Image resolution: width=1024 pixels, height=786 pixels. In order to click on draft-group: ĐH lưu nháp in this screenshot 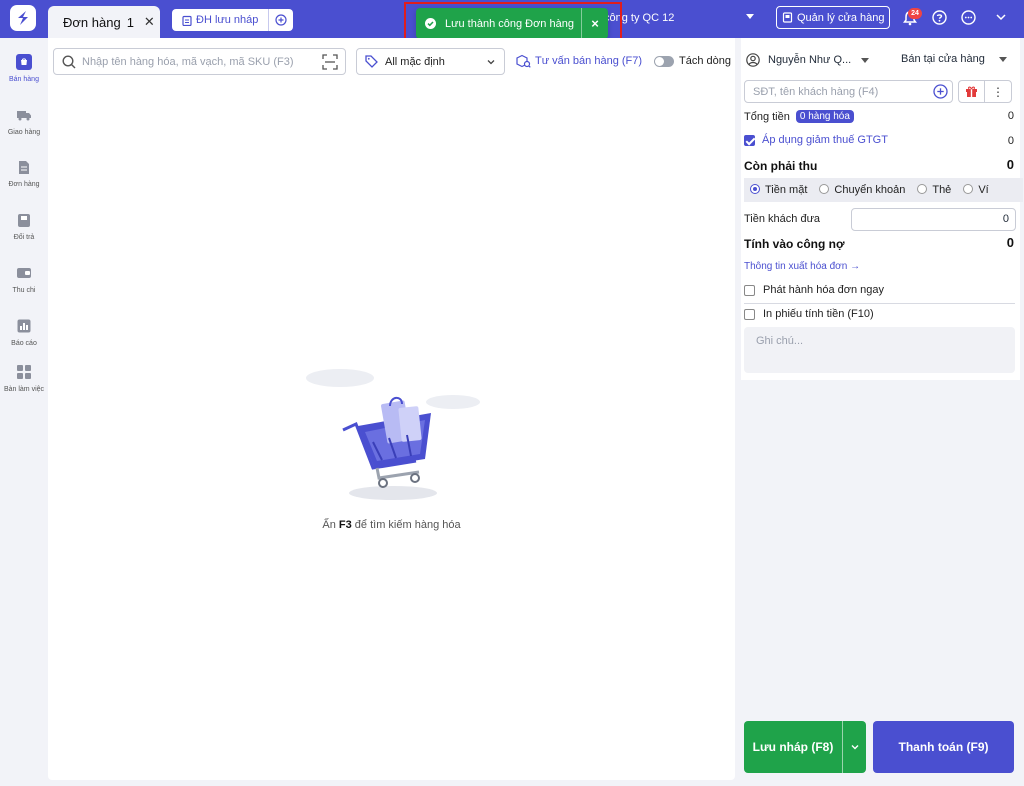, I will do `click(233, 20)`.